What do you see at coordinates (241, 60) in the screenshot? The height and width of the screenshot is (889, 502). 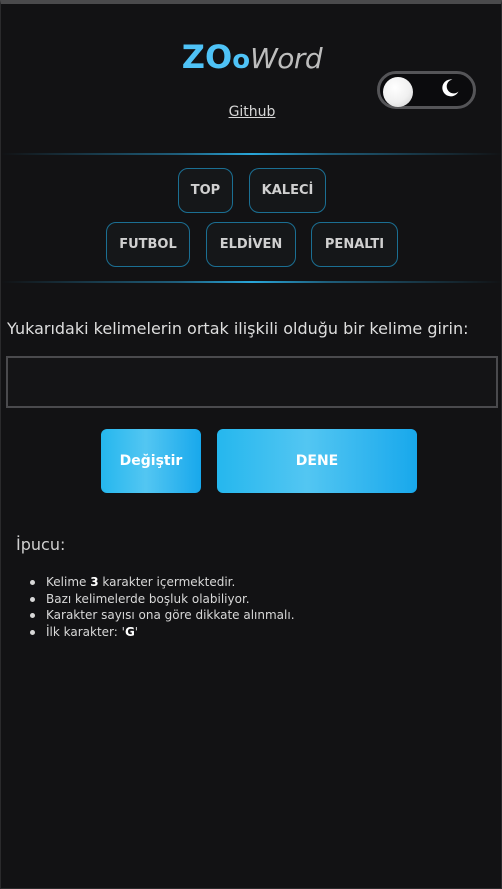 I see `logo-letter-o-small: o` at bounding box center [241, 60].